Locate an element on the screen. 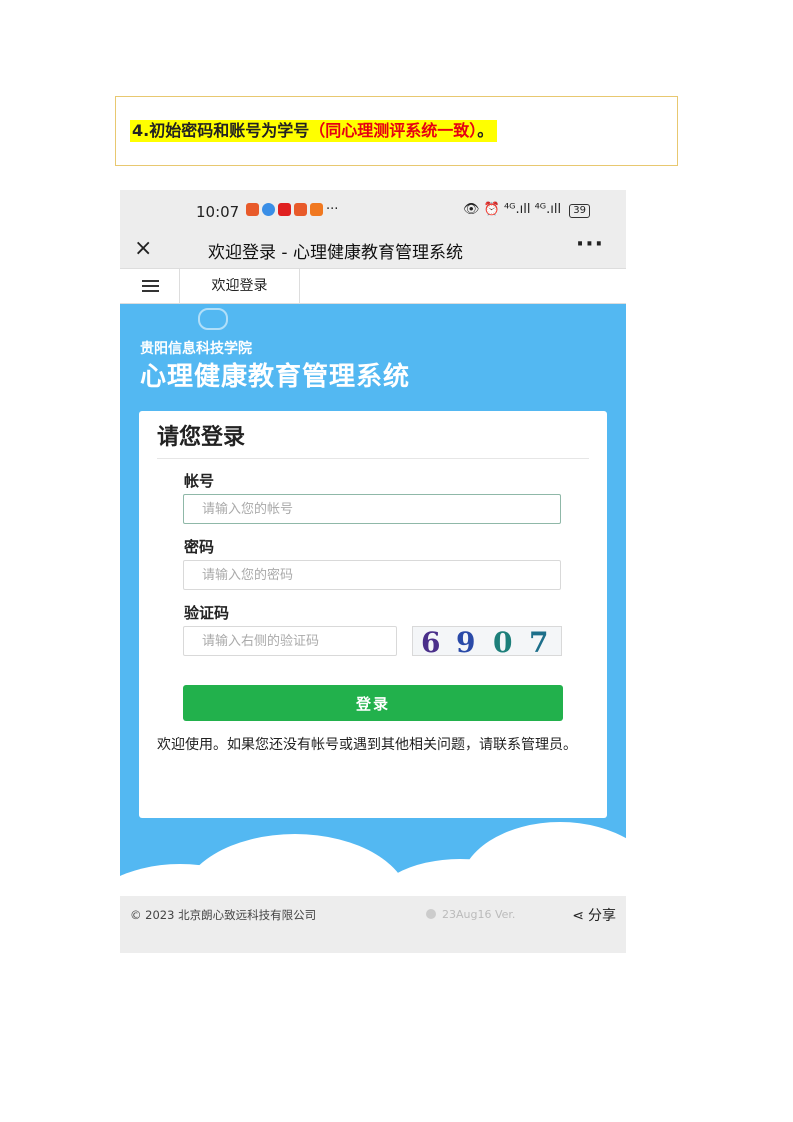  instruction-text: 4.初始密码和账号为学号（同心理测评系统一致）。 is located at coordinates (314, 131).